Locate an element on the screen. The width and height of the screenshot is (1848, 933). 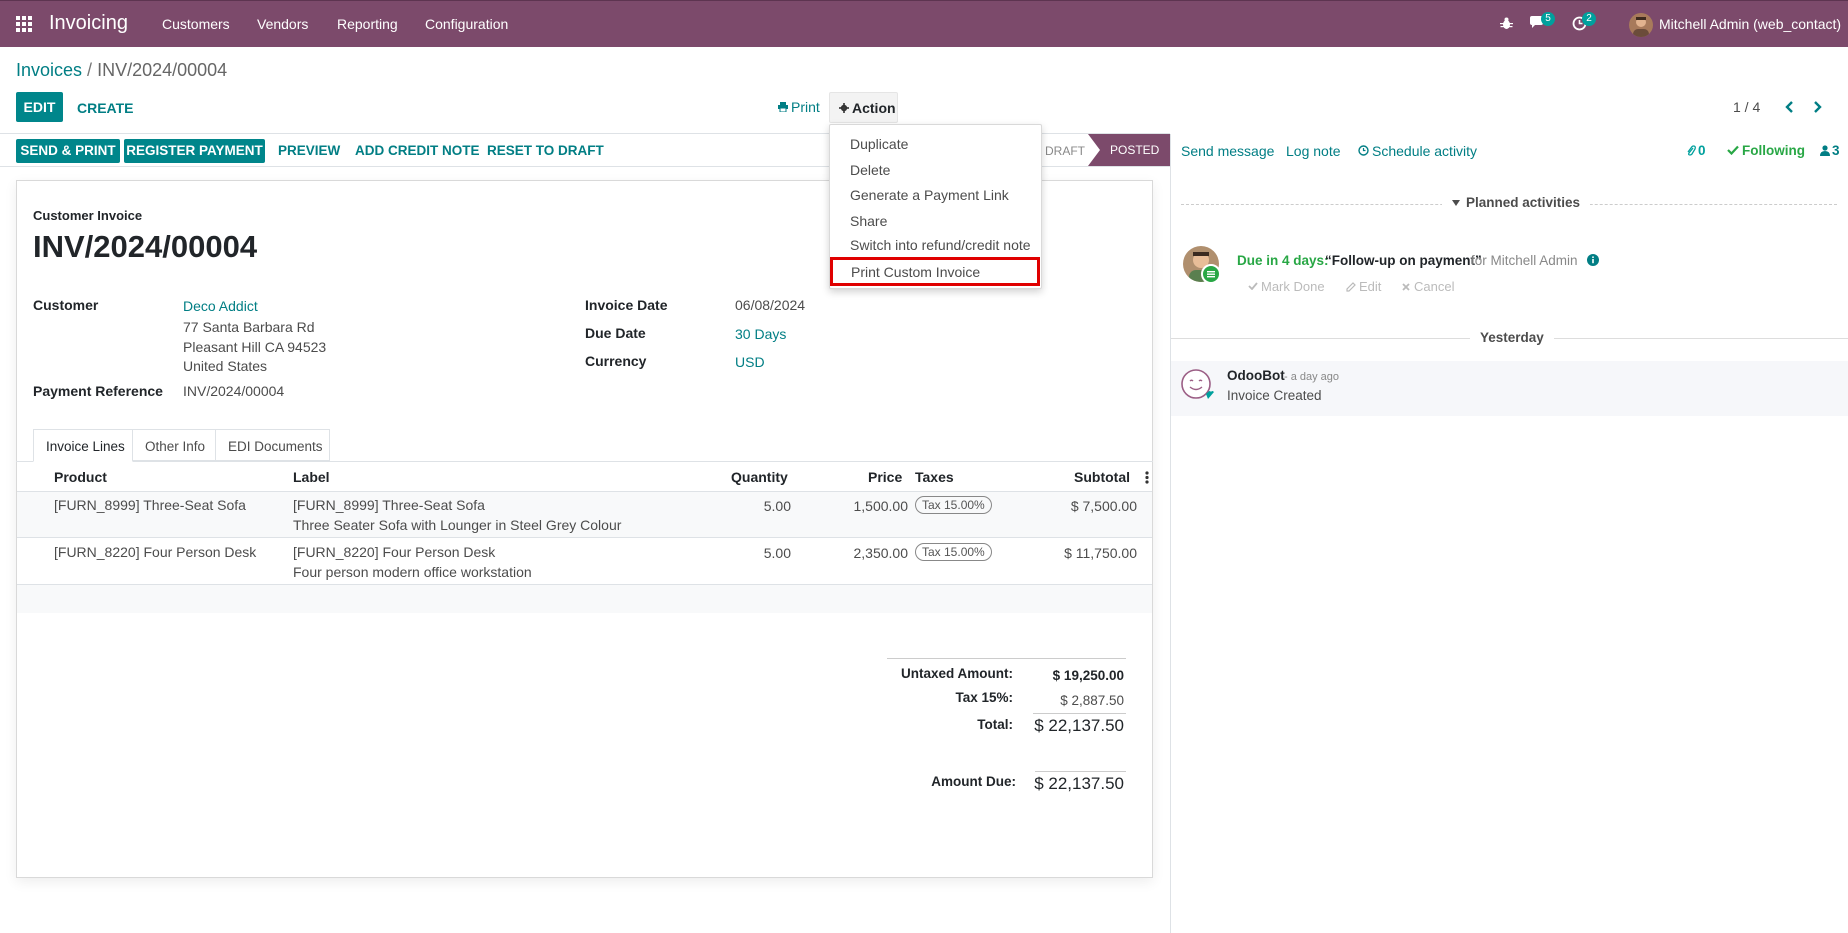
yesterday-label: Yesterday is located at coordinates (1512, 337).